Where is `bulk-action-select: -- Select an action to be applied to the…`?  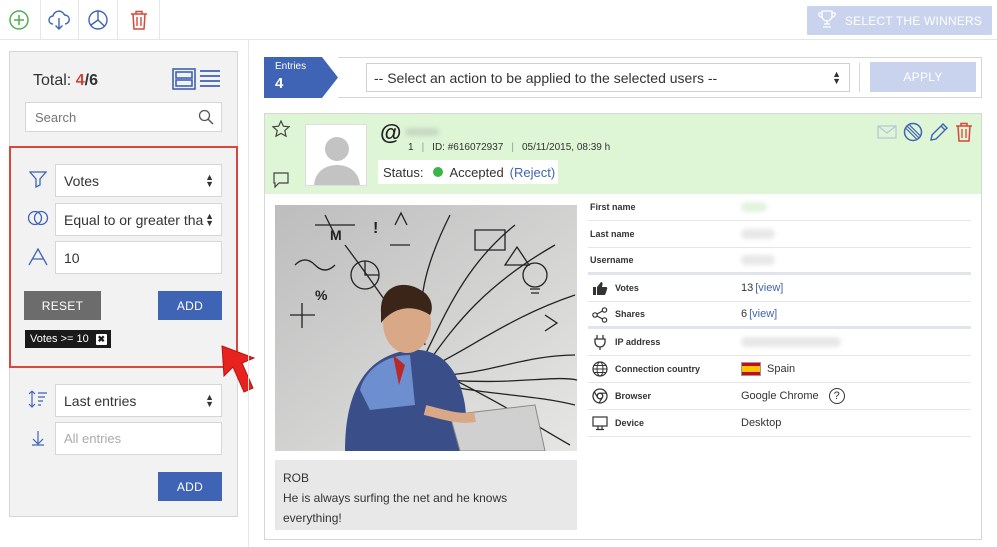 bulk-action-select: -- Select an action to be applied to the… is located at coordinates (608, 77).